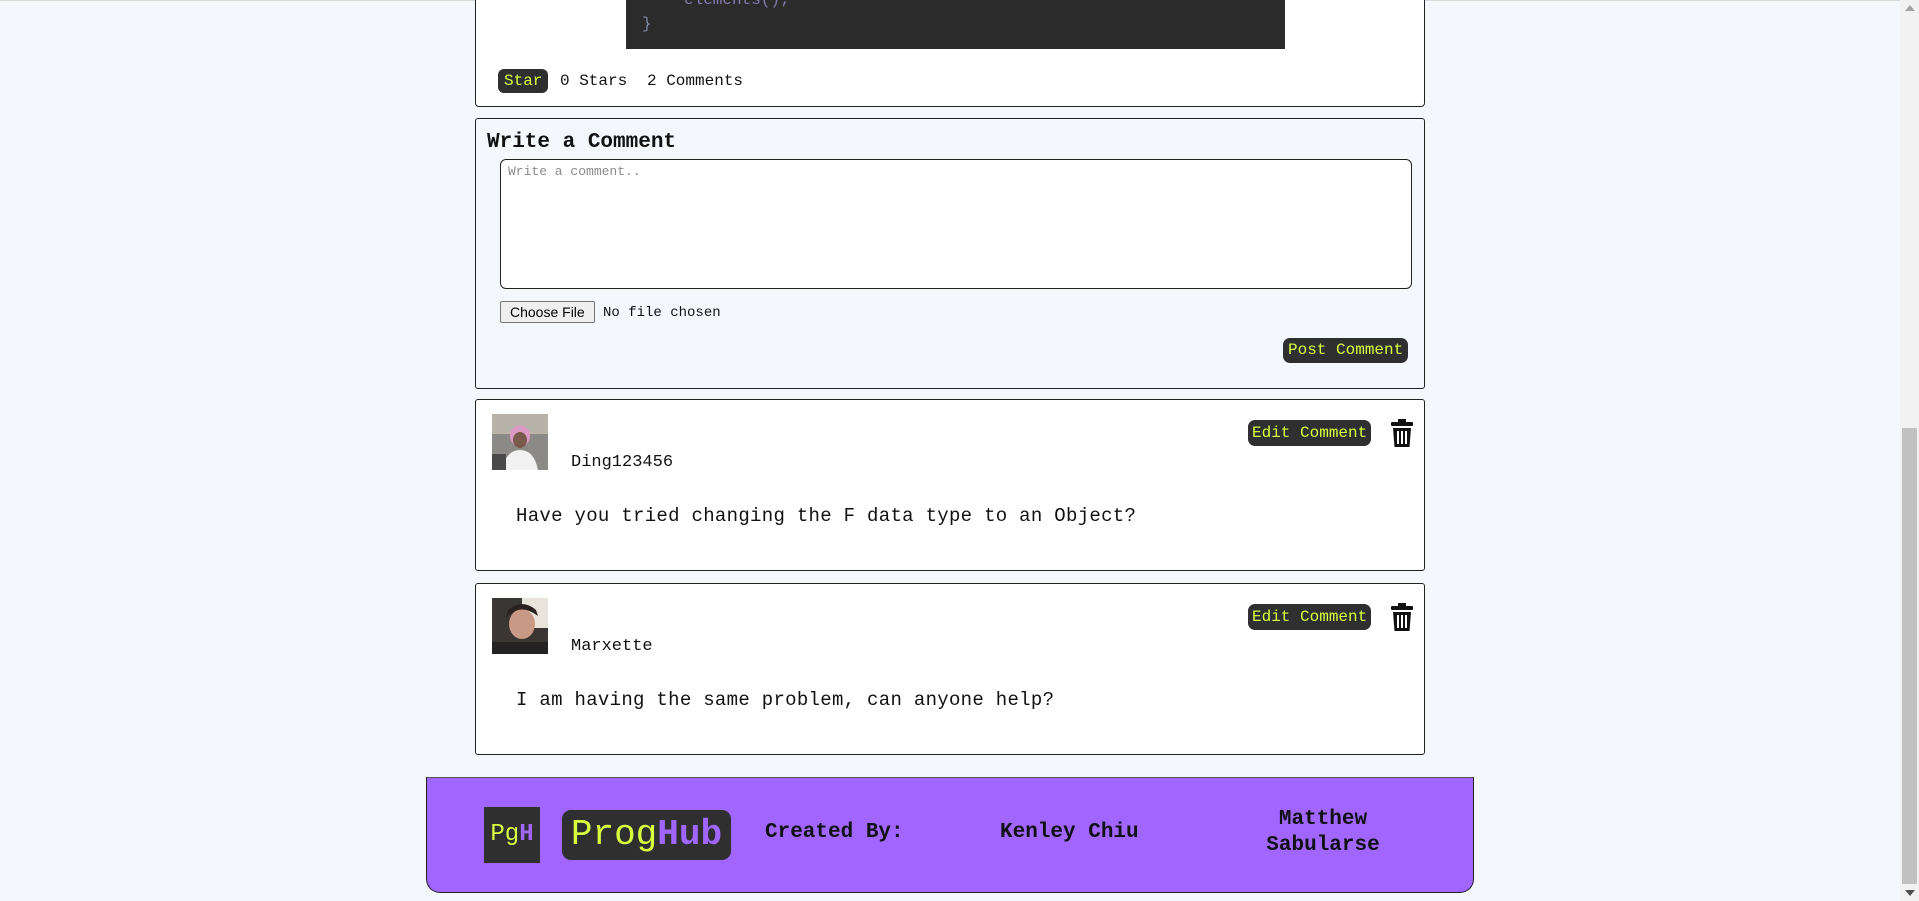 This screenshot has width=1919, height=901. Describe the element at coordinates (737, 4) in the screenshot. I see `code-line: elements();` at that location.